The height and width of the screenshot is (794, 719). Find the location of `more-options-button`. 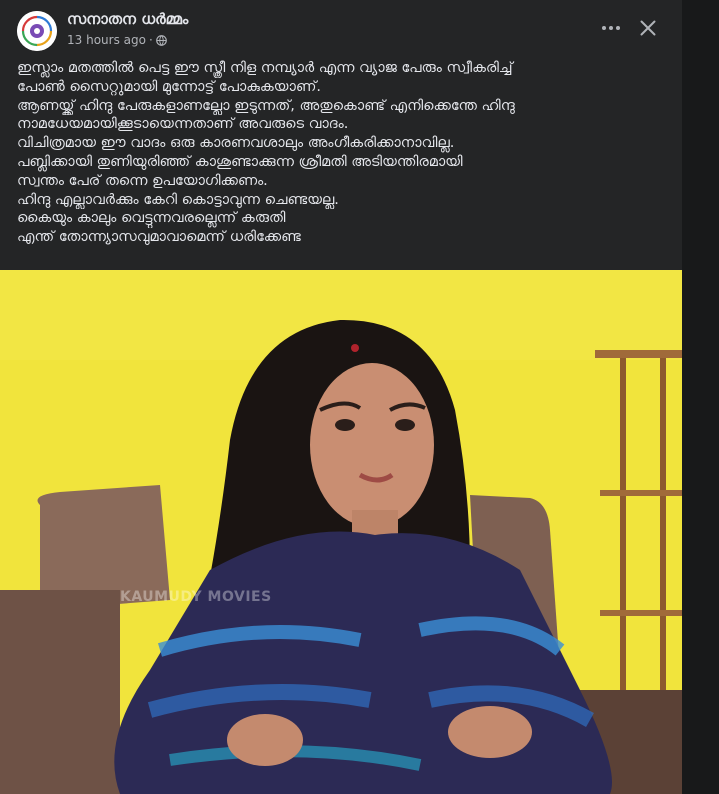

more-options-button is located at coordinates (611, 28).